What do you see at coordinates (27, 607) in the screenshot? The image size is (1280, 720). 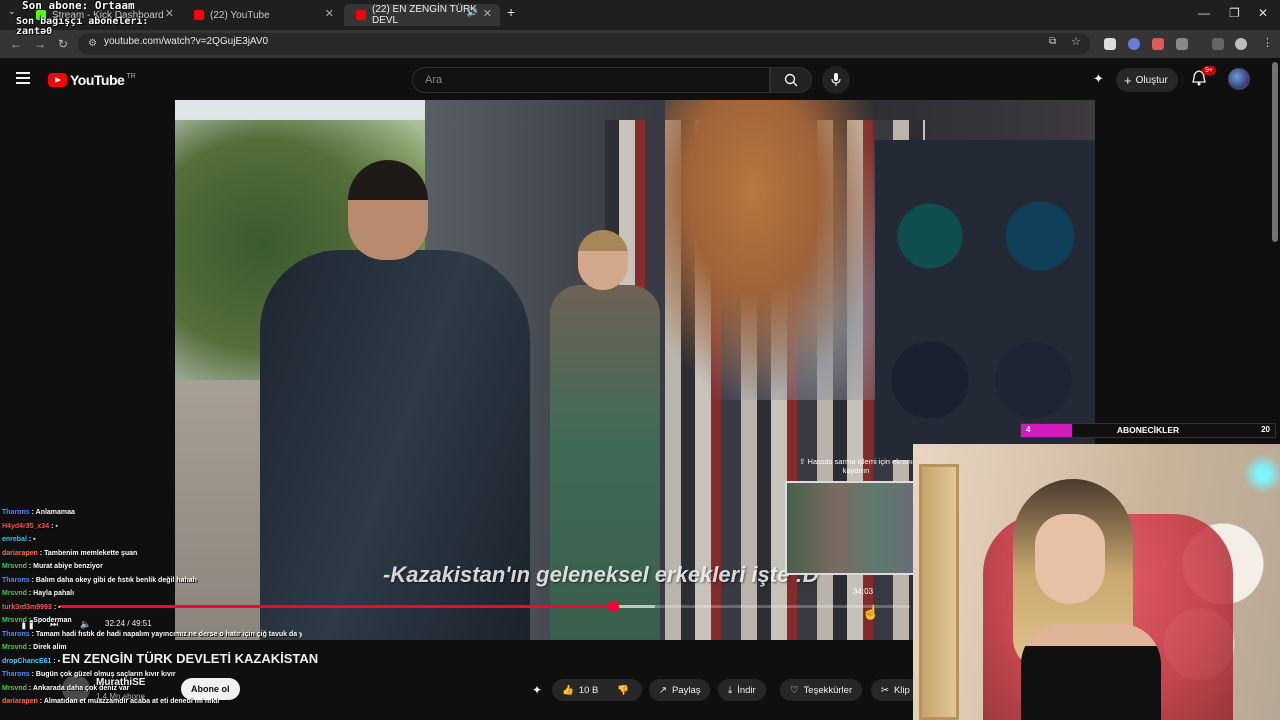 I see `chat-username: turk3rd3m9993` at bounding box center [27, 607].